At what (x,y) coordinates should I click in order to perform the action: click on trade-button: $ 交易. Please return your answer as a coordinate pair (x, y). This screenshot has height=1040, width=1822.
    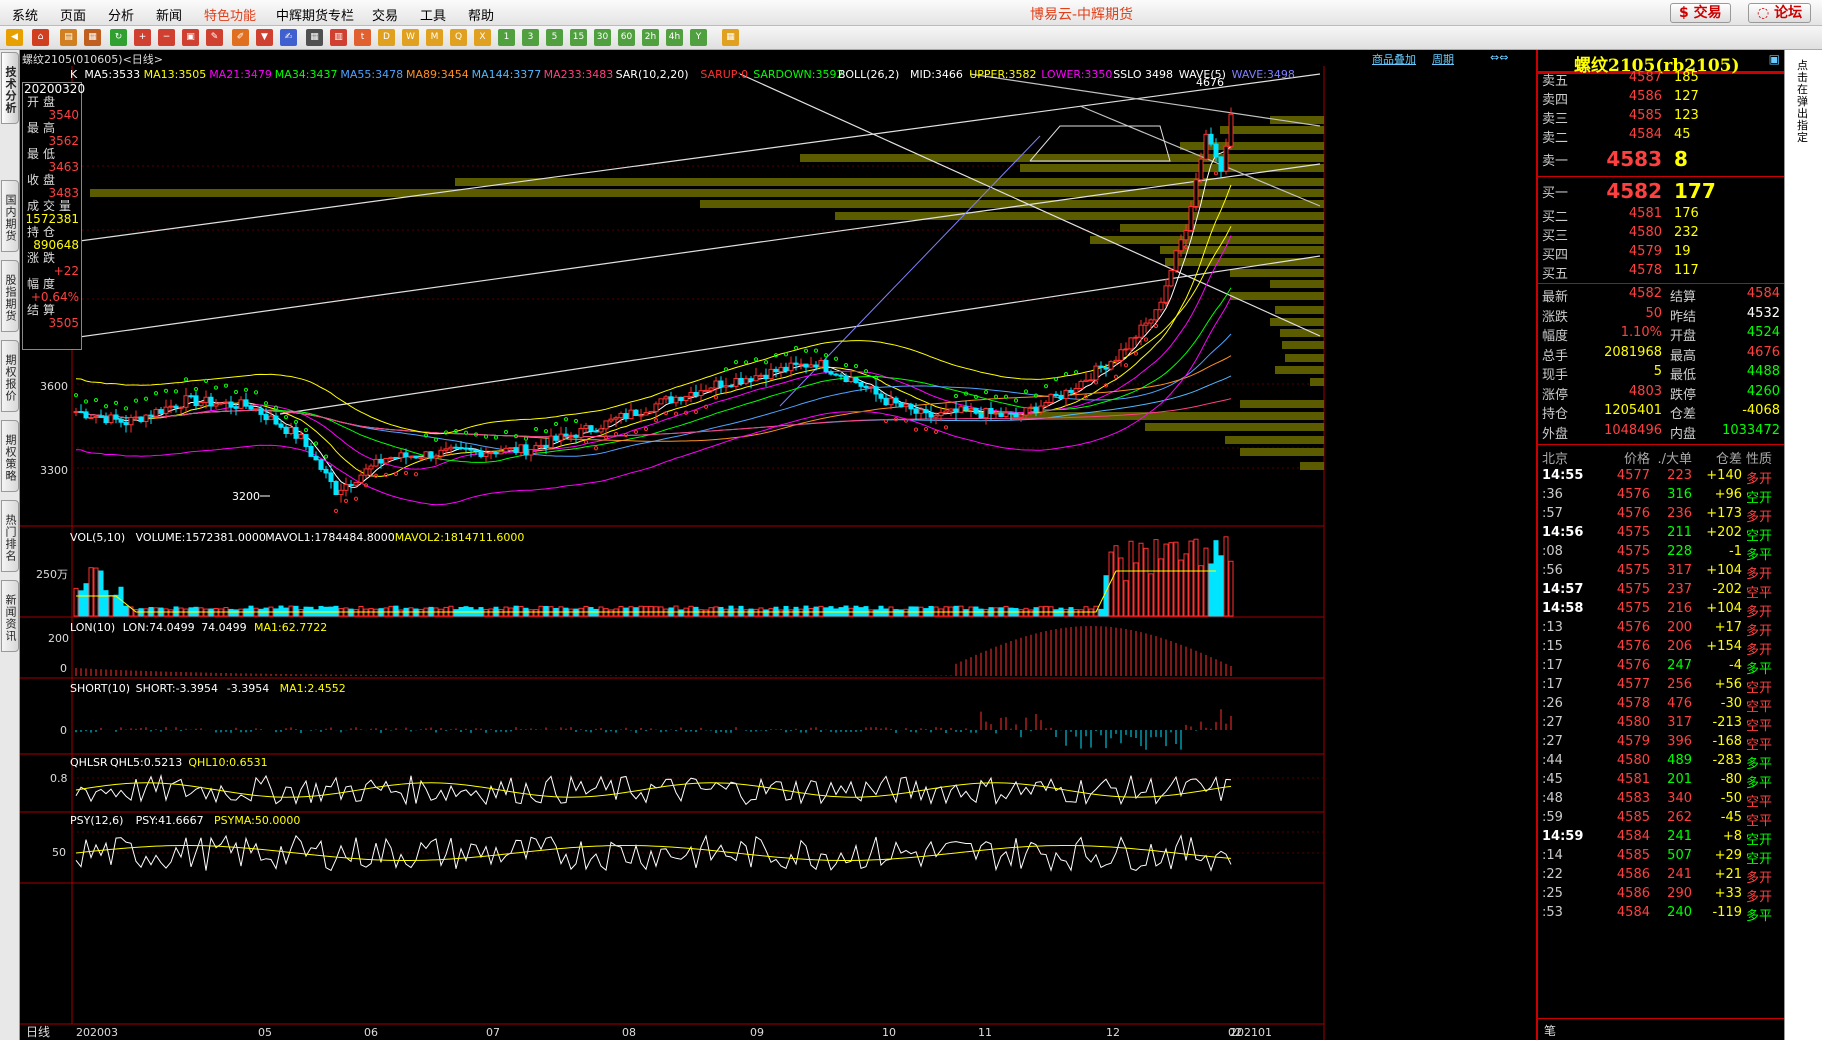
    Looking at the image, I should click on (1700, 13).